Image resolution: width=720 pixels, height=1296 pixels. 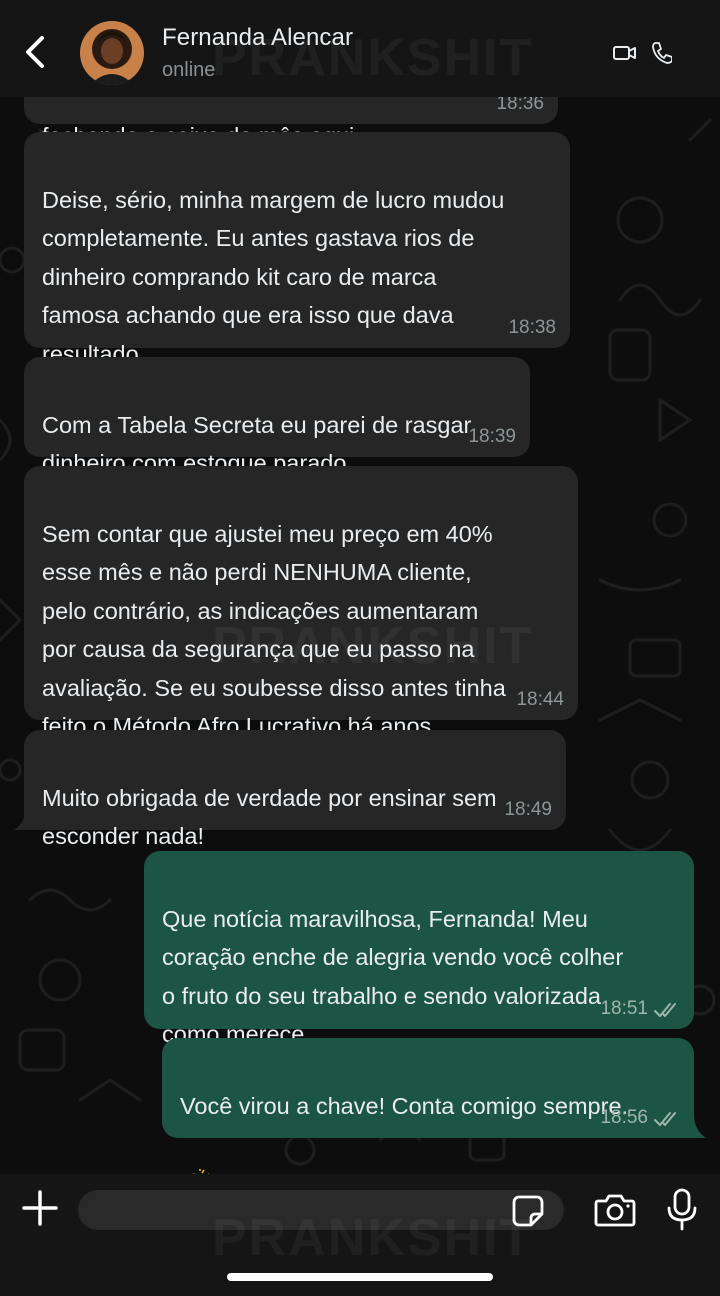 What do you see at coordinates (528, 1211) in the screenshot?
I see `sticker-icon` at bounding box center [528, 1211].